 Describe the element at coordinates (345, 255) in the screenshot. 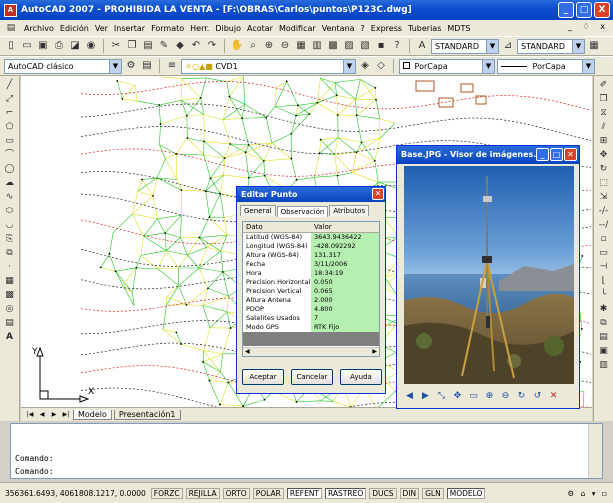

I see `row-value: 131.317` at that location.